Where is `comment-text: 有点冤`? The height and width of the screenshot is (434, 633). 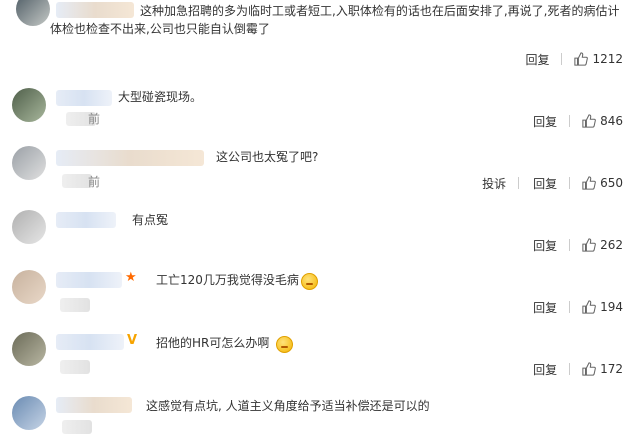
comment-text: 有点冤 is located at coordinates (150, 220).